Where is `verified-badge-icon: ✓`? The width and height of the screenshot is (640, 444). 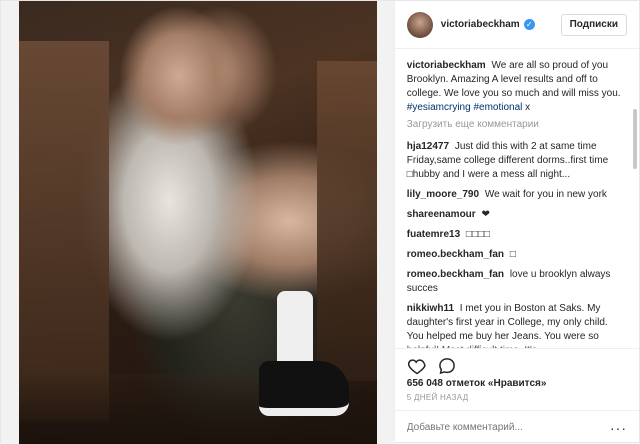
verified-badge-icon: ✓ is located at coordinates (529, 24).